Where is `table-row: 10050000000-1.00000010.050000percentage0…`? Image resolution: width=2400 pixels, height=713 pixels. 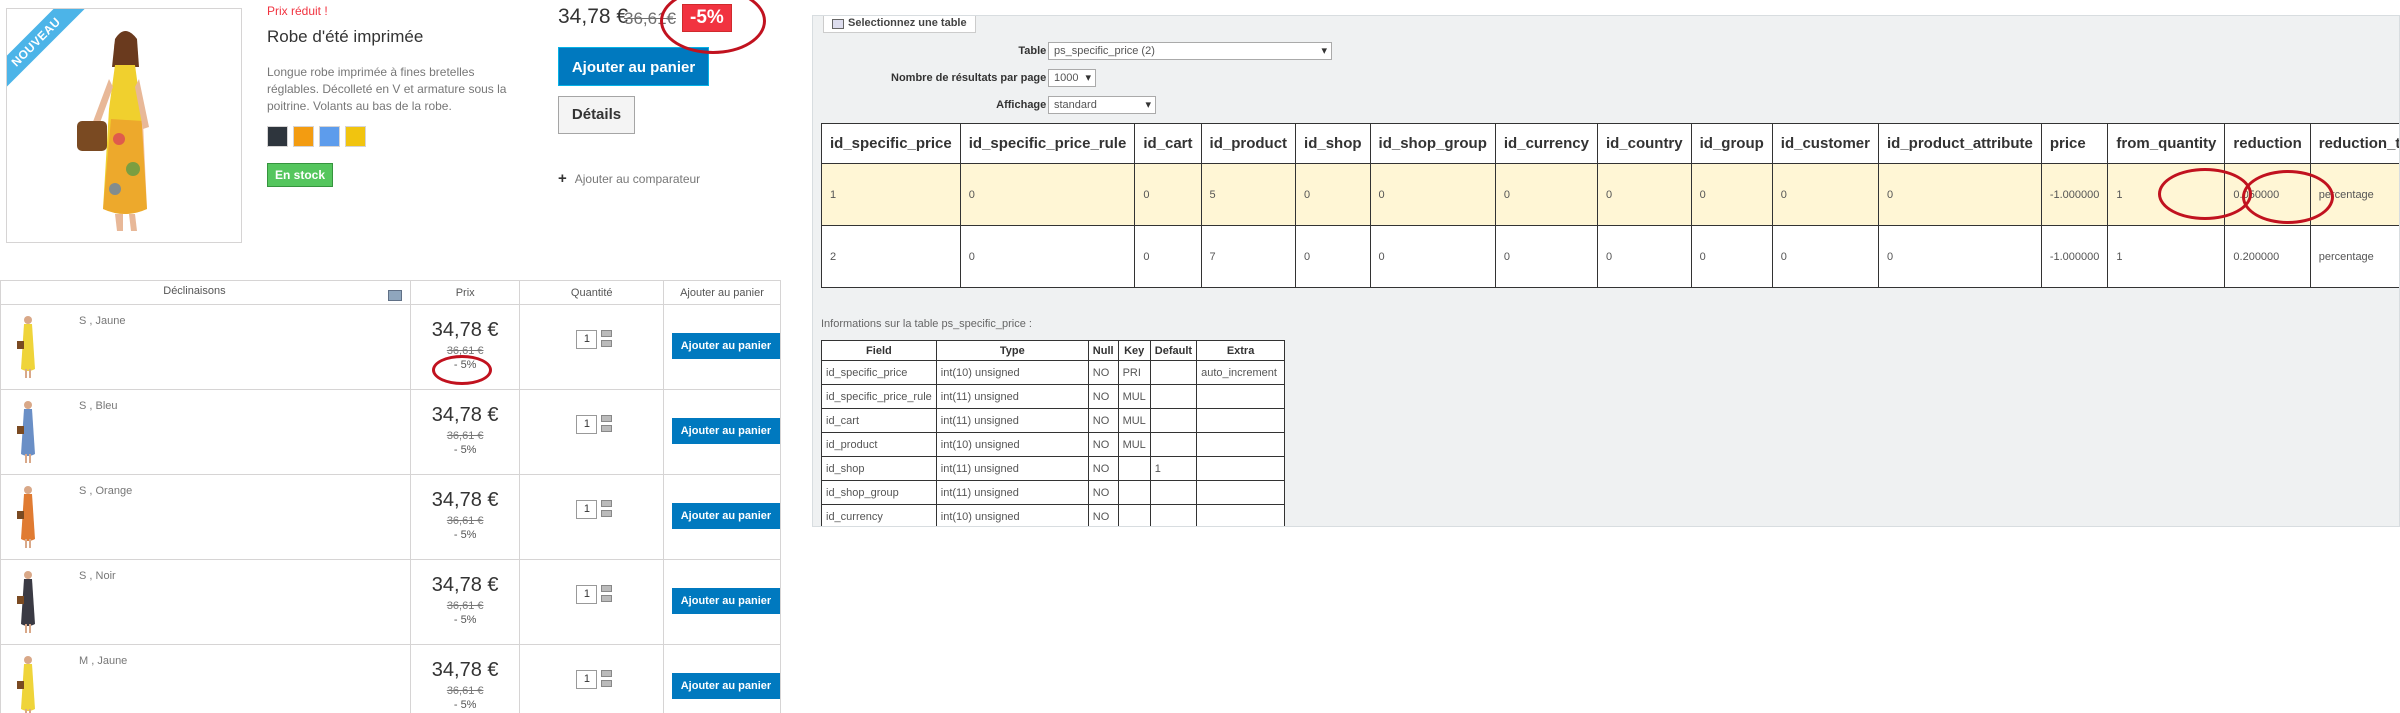 table-row: 10050000000-1.00000010.050000percentage0… is located at coordinates (1610, 194).